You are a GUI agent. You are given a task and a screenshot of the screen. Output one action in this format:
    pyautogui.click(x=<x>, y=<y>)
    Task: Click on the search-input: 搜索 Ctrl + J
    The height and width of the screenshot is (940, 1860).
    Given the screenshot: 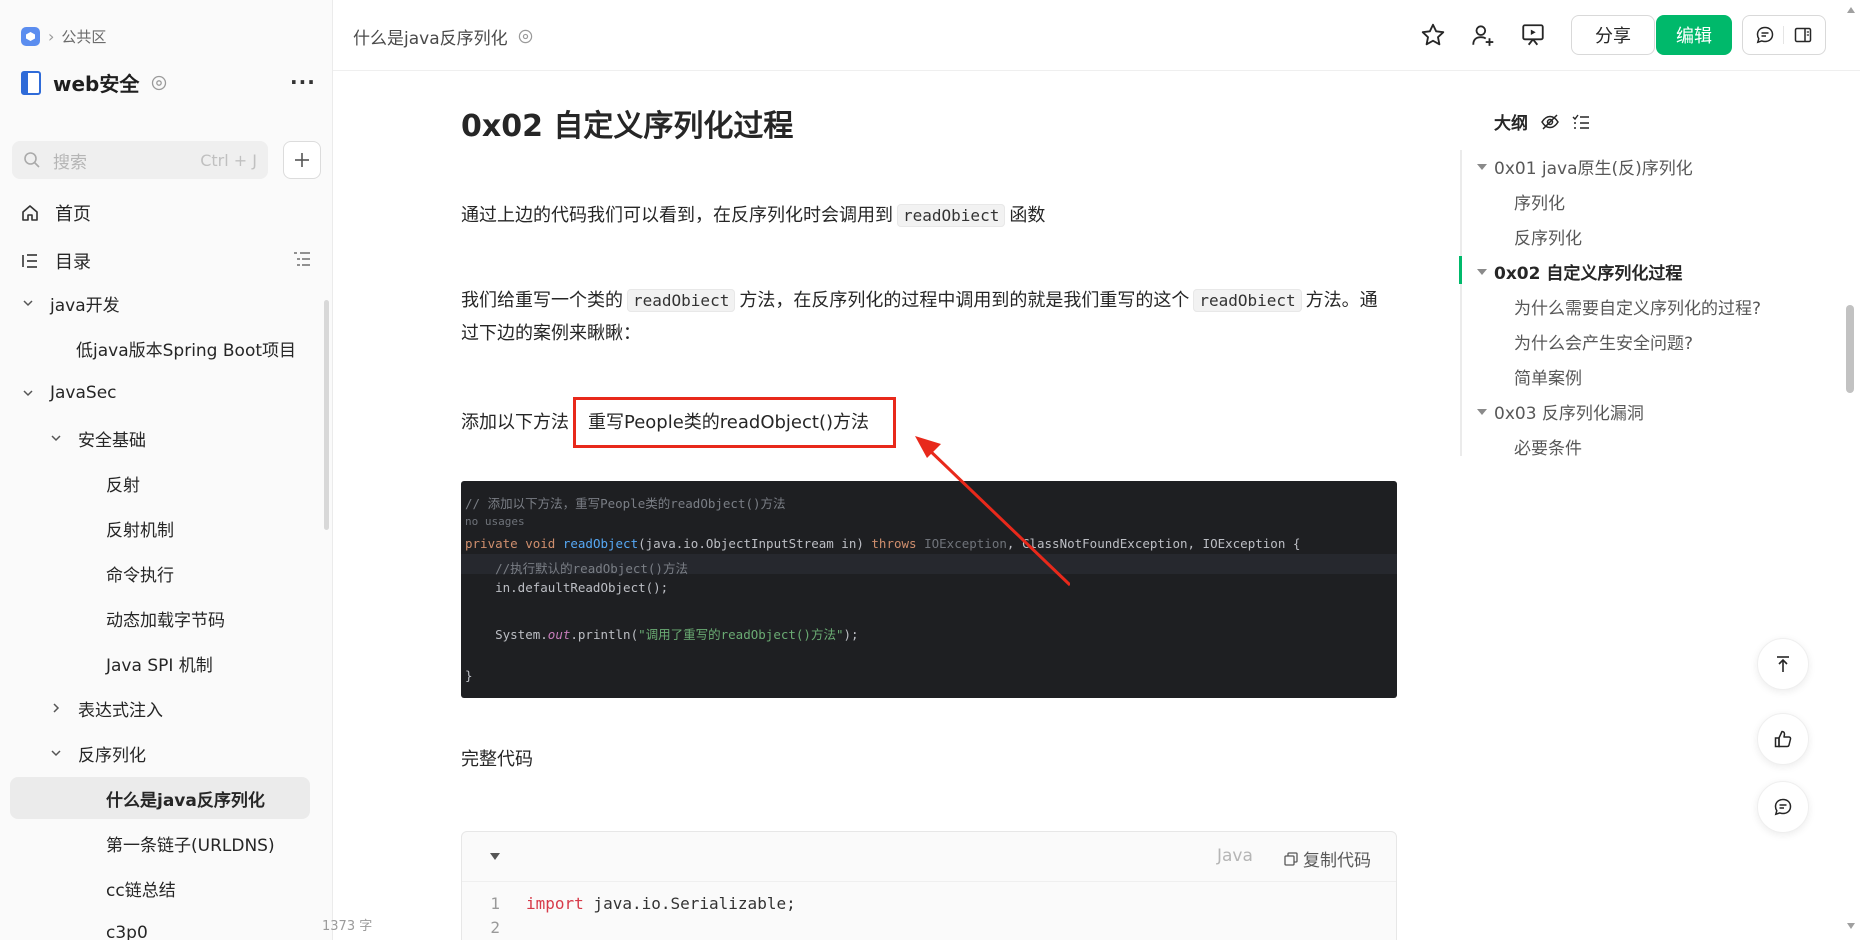 What is the action you would take?
    pyautogui.click(x=140, y=160)
    